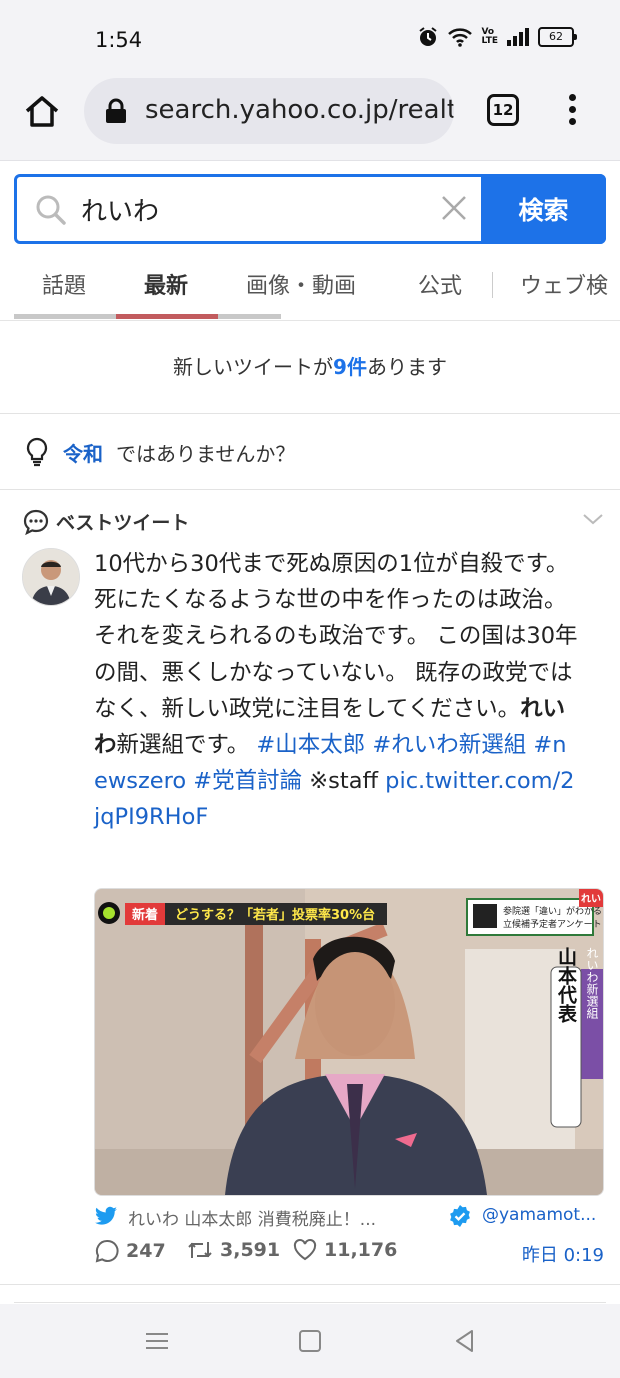 The width and height of the screenshot is (620, 1378). Describe the element at coordinates (51, 577) in the screenshot. I see `avatar` at that location.